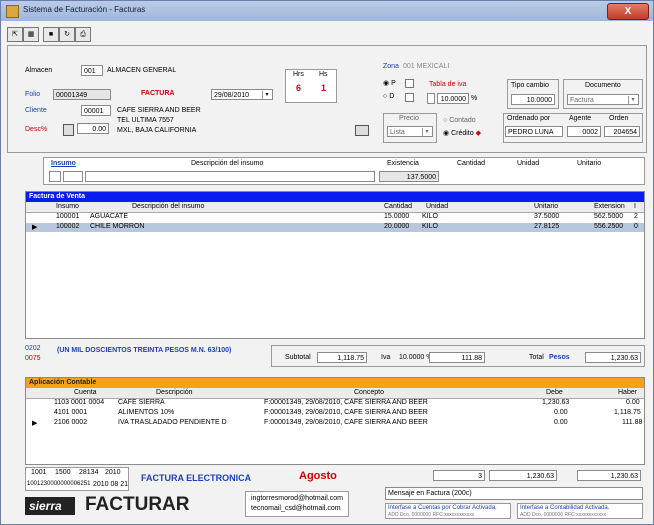 The height and width of the screenshot is (525, 654). What do you see at coordinates (388, 96) in the screenshot?
I see `radio-d: ○ D` at bounding box center [388, 96].